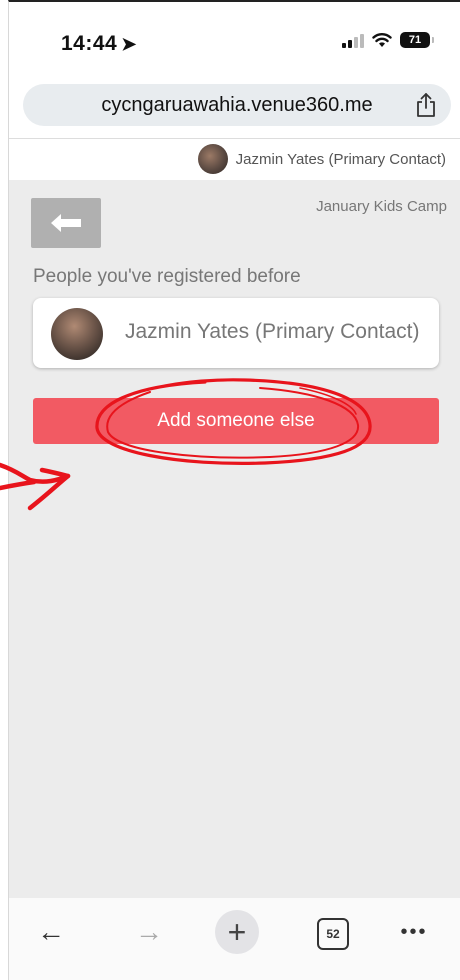  What do you see at coordinates (353, 40) in the screenshot?
I see `cellular-signal-icon` at bounding box center [353, 40].